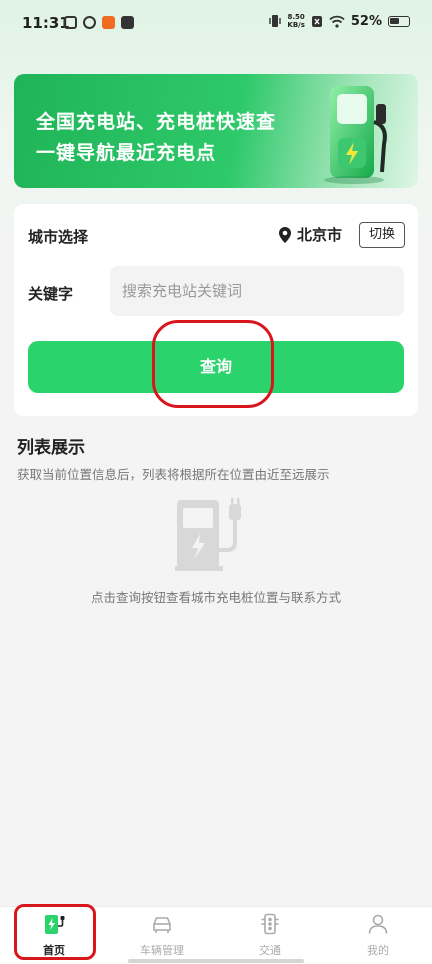  Describe the element at coordinates (270, 935) in the screenshot. I see `tab-traffic: 交通` at that location.